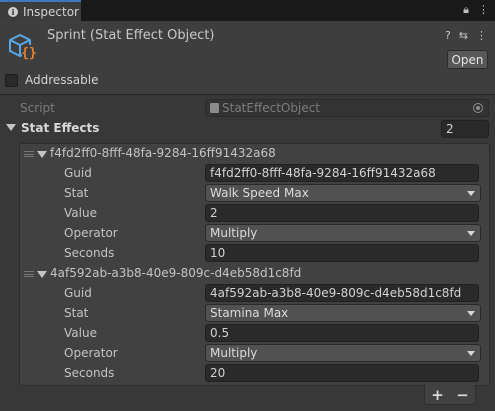 This screenshot has width=495, height=411. Describe the element at coordinates (37, 108) in the screenshot. I see `script-label: Script` at that location.